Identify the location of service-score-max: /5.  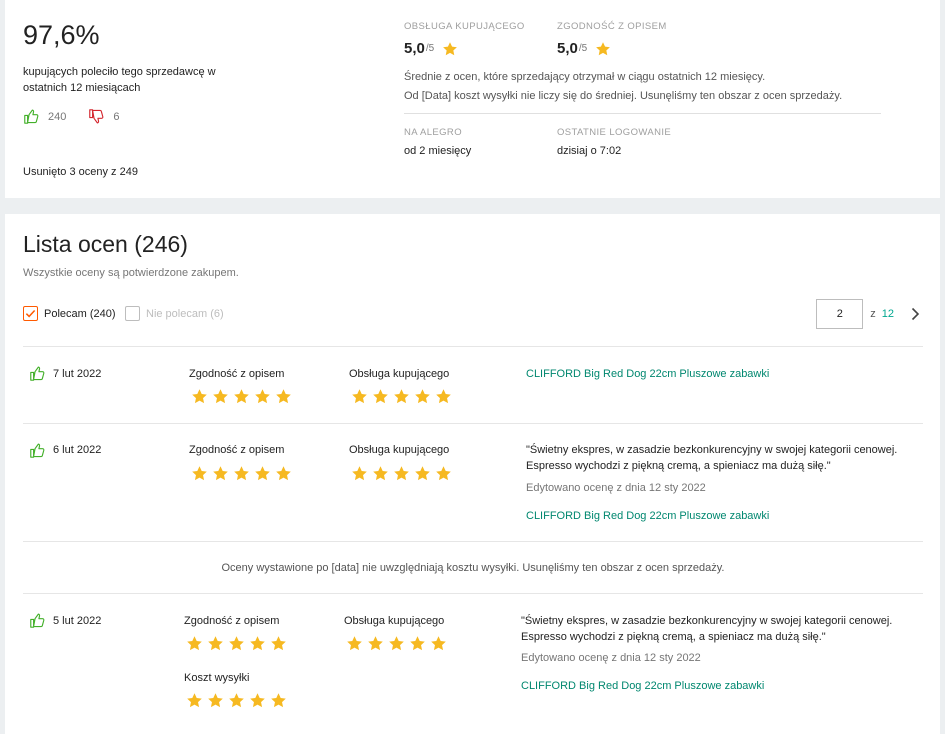
(430, 48).